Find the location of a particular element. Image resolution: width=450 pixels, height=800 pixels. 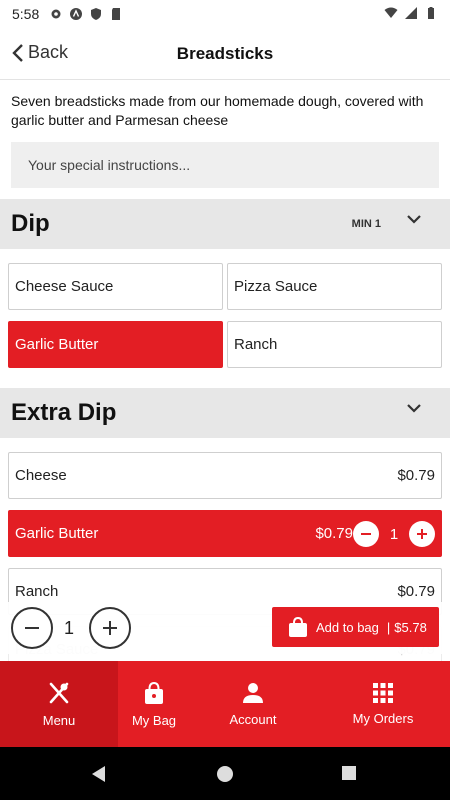

sd-card-icon is located at coordinates (116, 14).